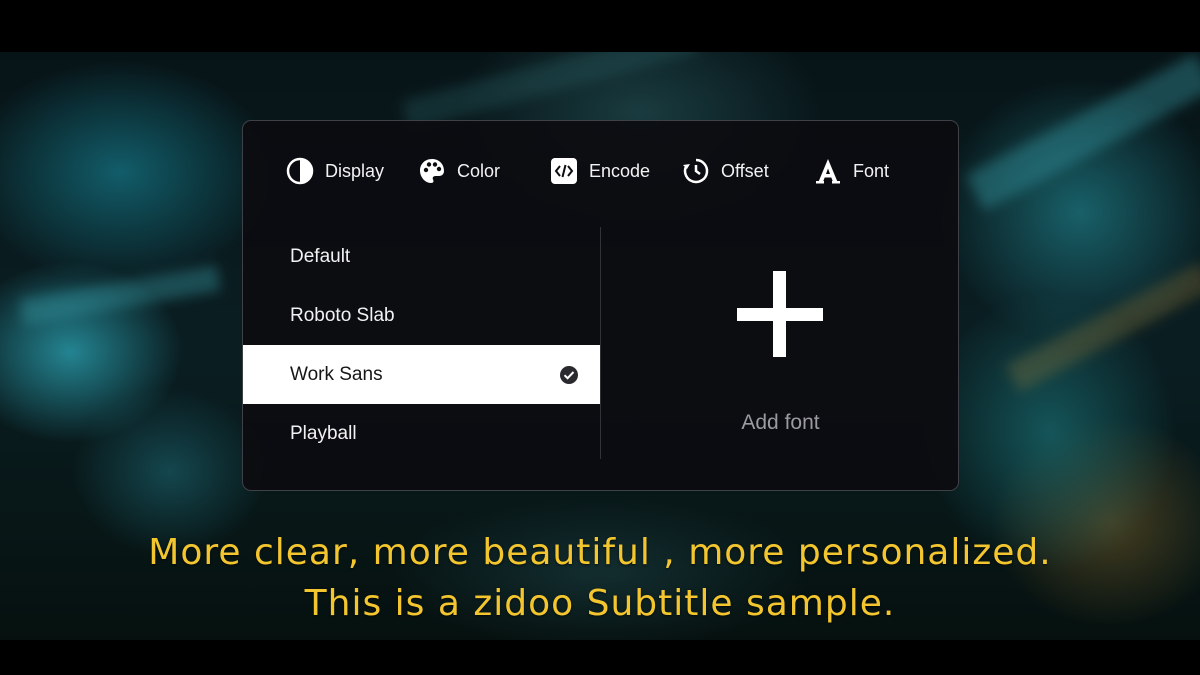 Image resolution: width=1200 pixels, height=675 pixels. Describe the element at coordinates (851, 171) in the screenshot. I see `tab-font: Font` at that location.